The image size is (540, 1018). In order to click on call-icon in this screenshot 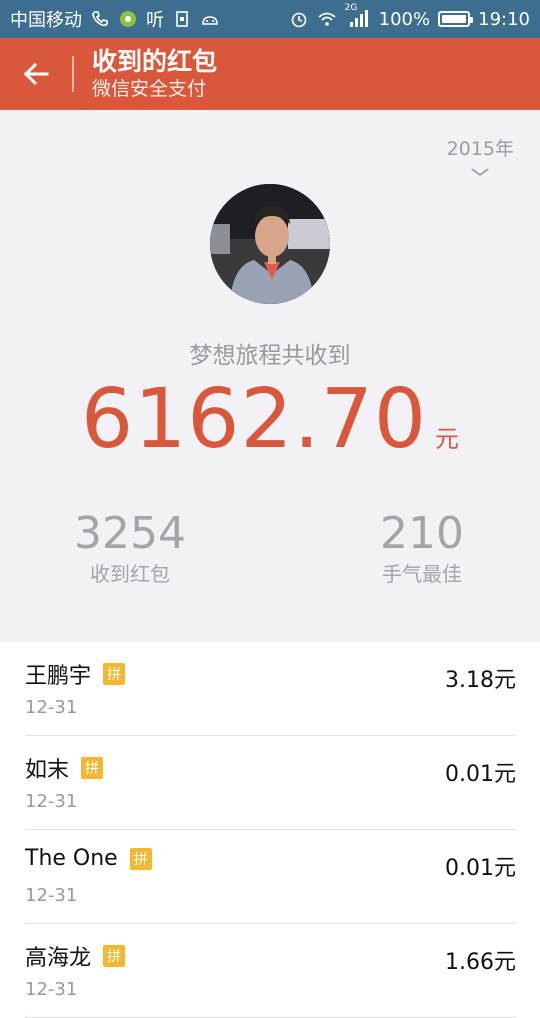, I will do `click(100, 19)`.